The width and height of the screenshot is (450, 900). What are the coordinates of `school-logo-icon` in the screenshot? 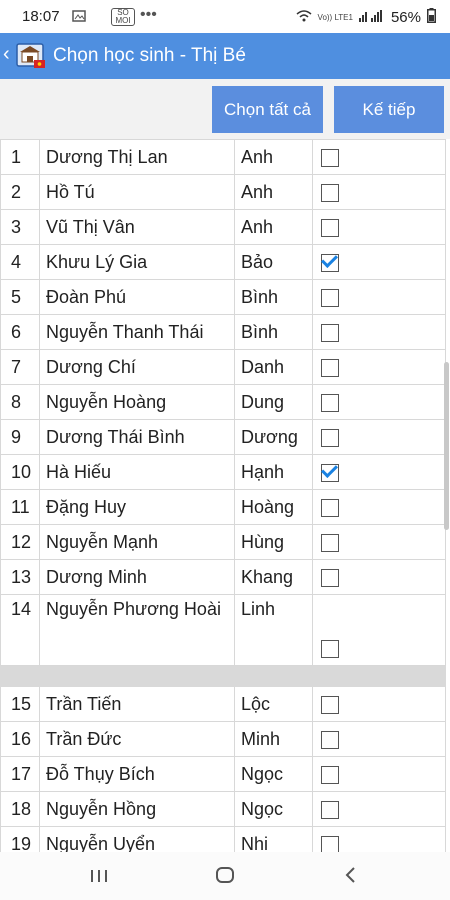 It's located at (30, 56).